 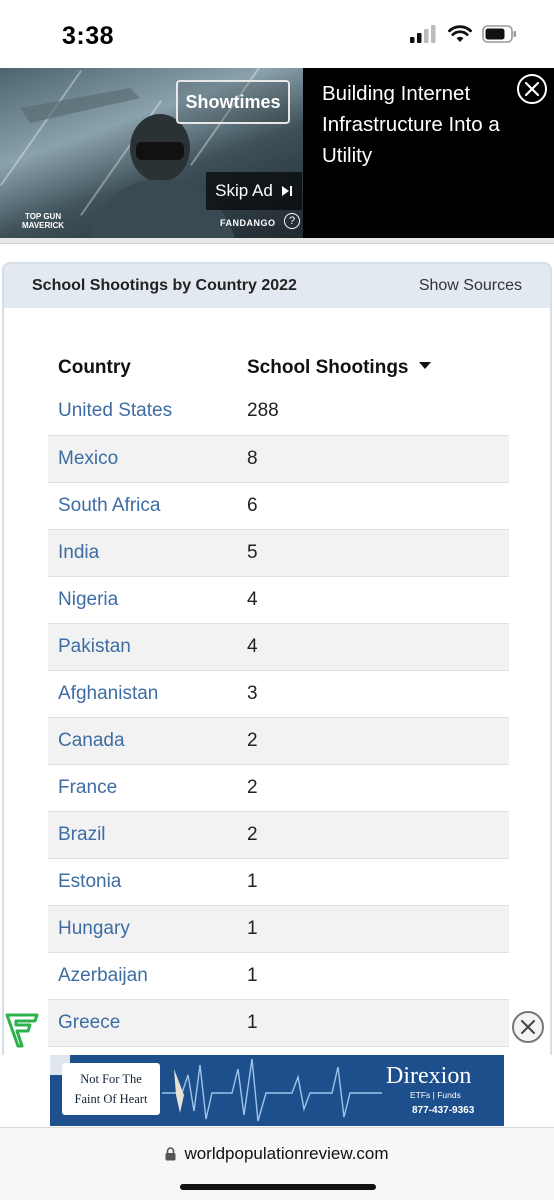 I want to click on tagline-line-1: Not For The, so click(x=111, y=1079).